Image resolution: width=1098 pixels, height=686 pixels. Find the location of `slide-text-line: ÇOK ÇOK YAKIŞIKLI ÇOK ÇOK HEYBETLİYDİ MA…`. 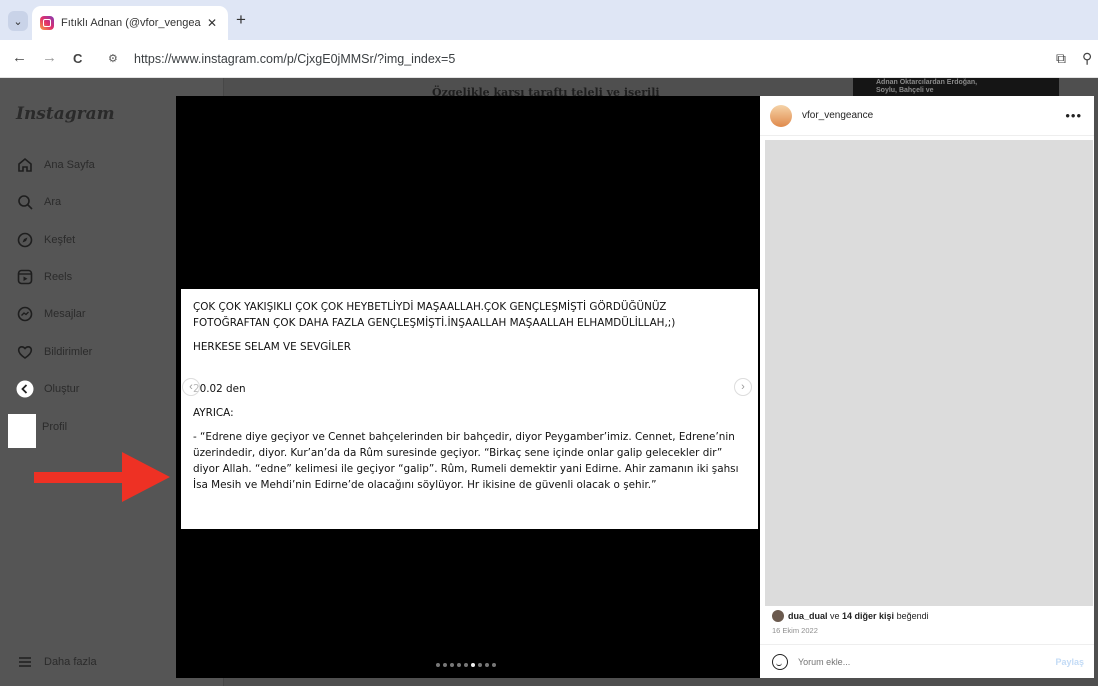

slide-text-line: ÇOK ÇOK YAKIŞIKLI ÇOK ÇOK HEYBETLİYDİ MA… is located at coordinates (434, 315).